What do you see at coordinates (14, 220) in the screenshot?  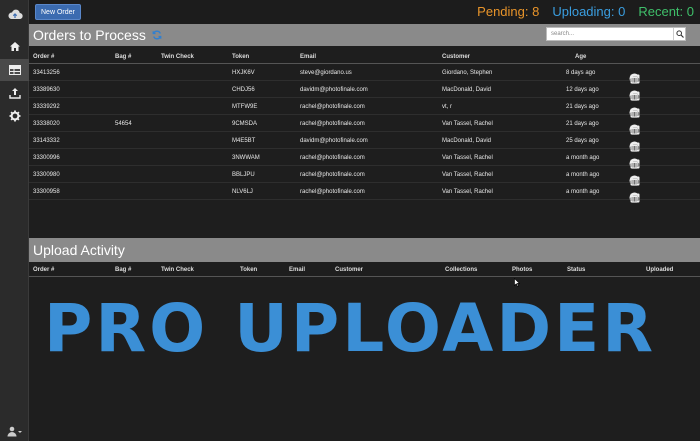 I see `sidebar` at bounding box center [14, 220].